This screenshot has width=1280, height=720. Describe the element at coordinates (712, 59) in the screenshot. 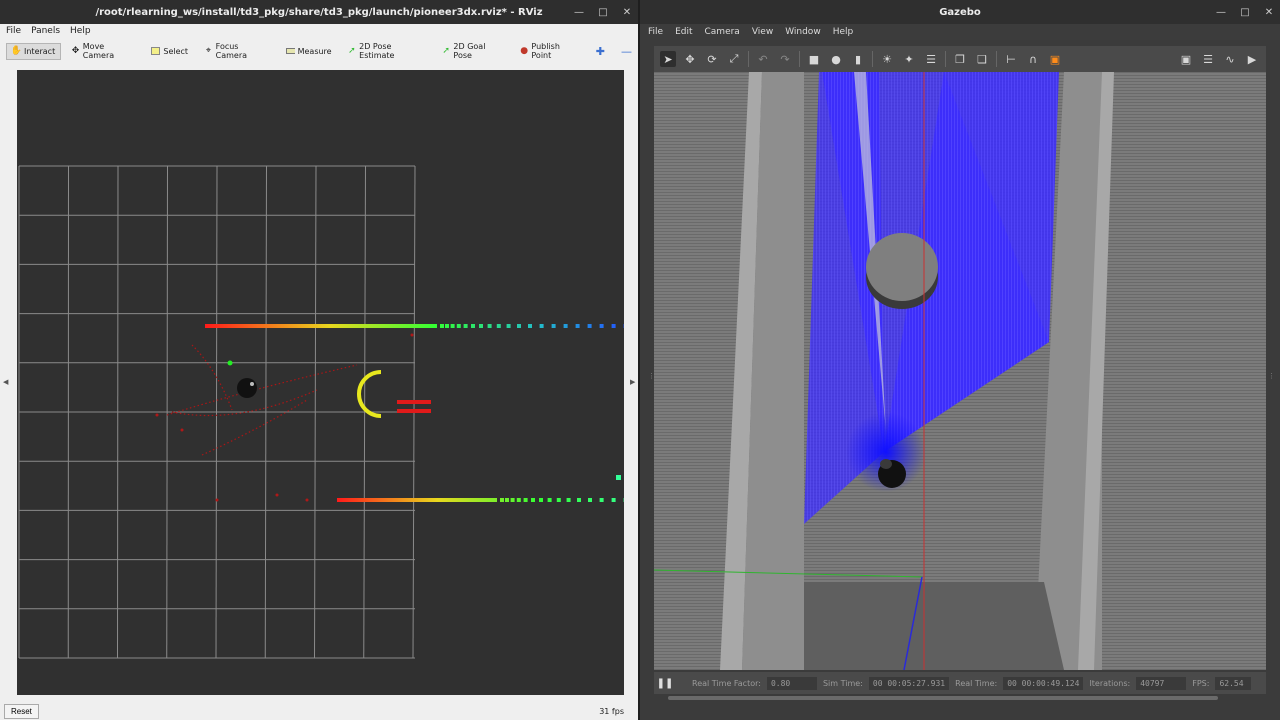

I see `rotate-icon: ⟳` at that location.